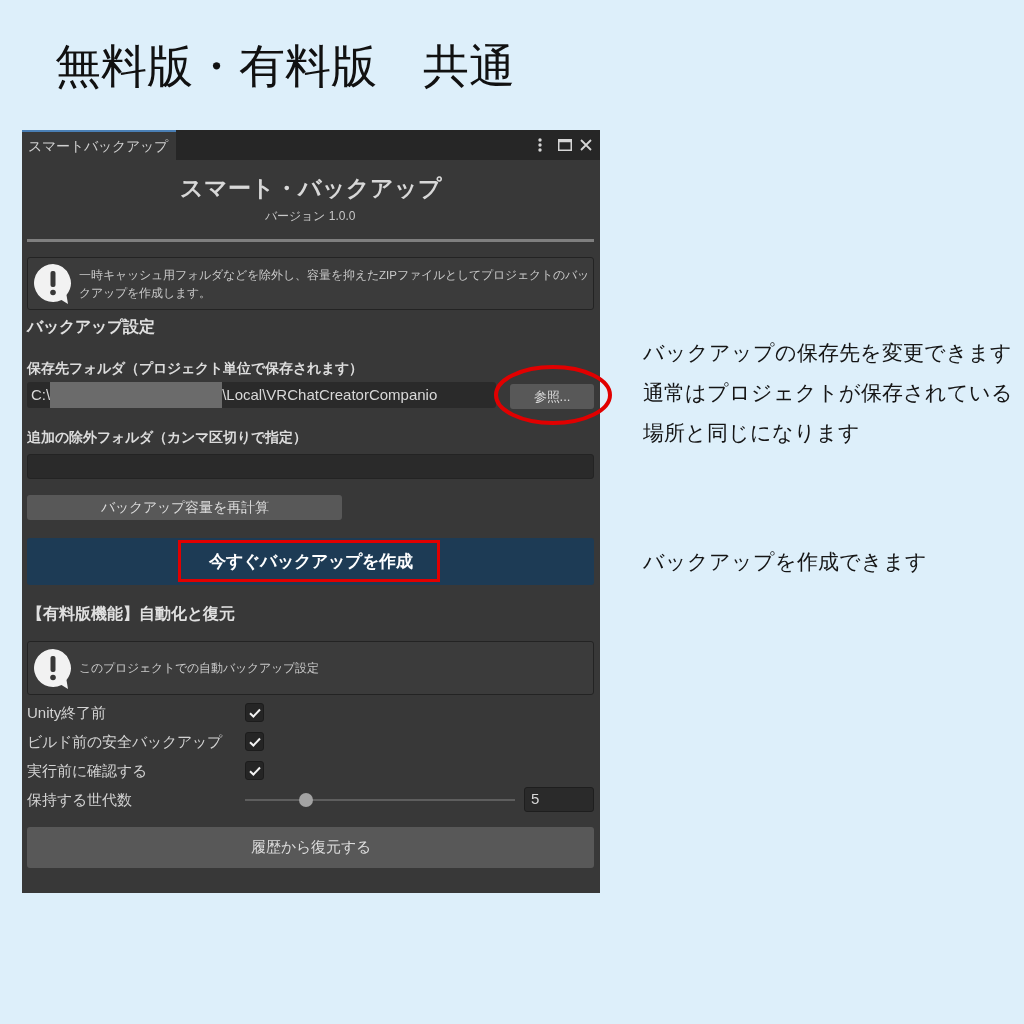  What do you see at coordinates (79, 799) in the screenshot?
I see `option-label: 保持する世代数` at bounding box center [79, 799].